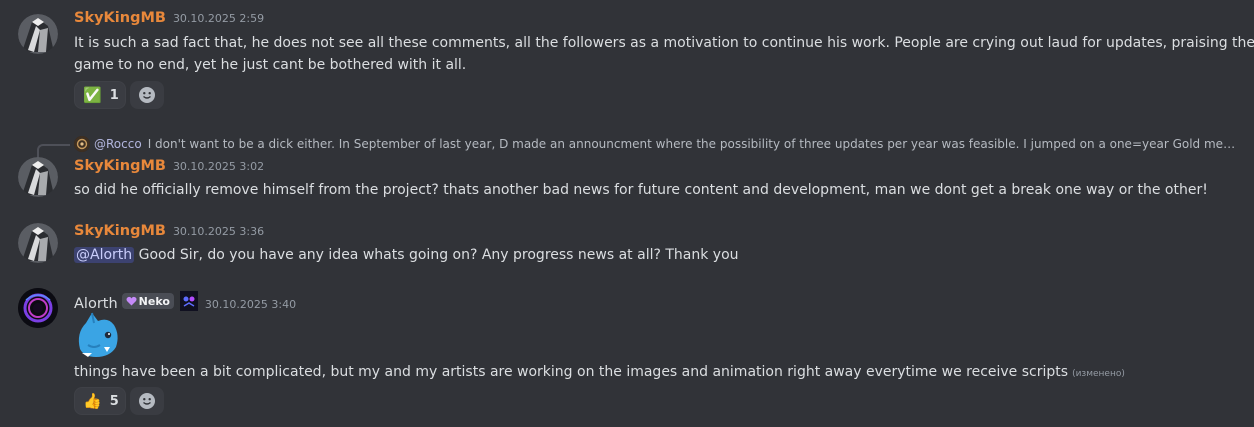 The width and height of the screenshot is (1254, 427). What do you see at coordinates (169, 233) in the screenshot?
I see `message-header: SkyKingMB 30.10.2025 3:36` at bounding box center [169, 233].